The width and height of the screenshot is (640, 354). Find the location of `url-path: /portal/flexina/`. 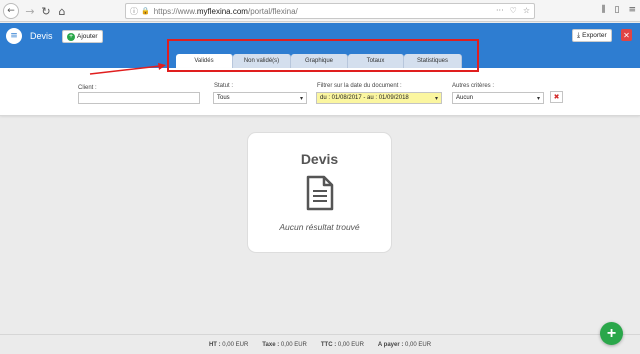

url-path: /portal/flexina/ is located at coordinates (272, 11).